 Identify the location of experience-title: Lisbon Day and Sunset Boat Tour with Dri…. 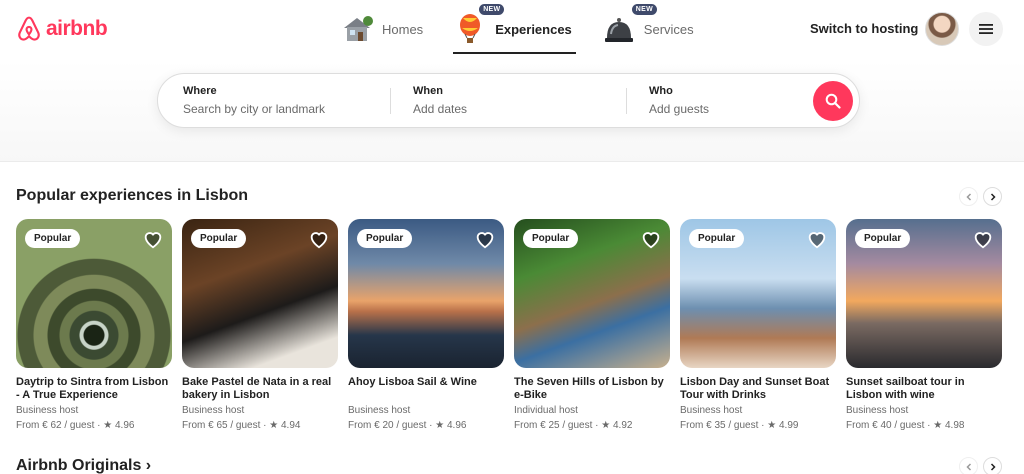
(758, 389).